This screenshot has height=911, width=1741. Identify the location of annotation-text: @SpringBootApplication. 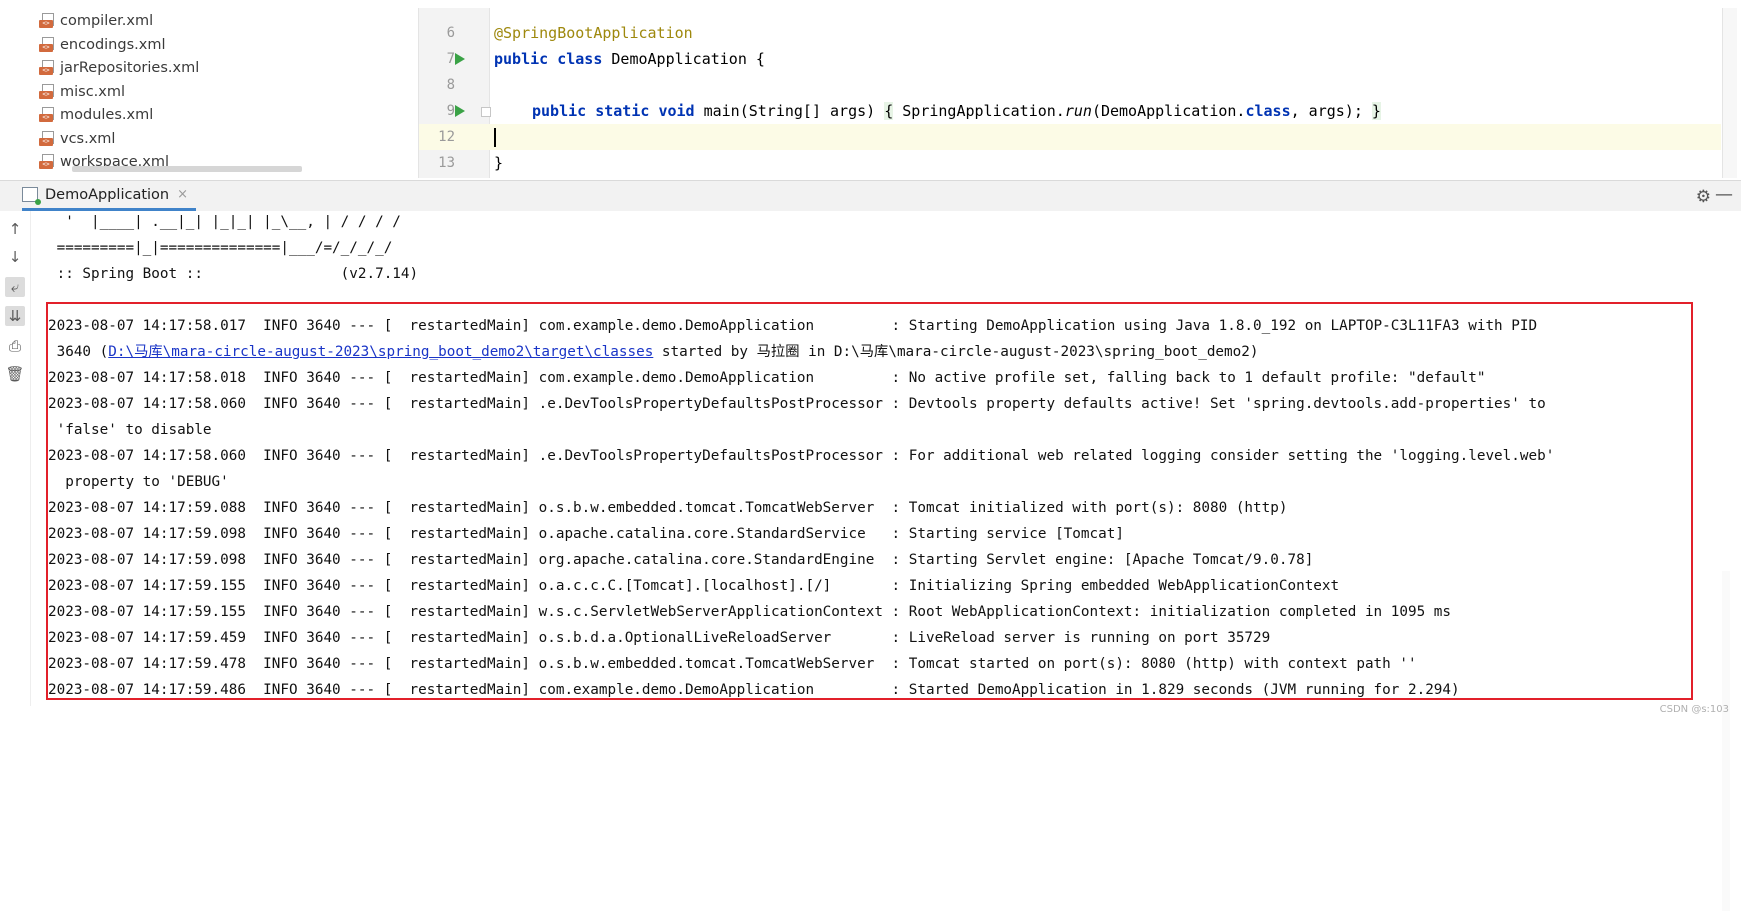
(593, 33).